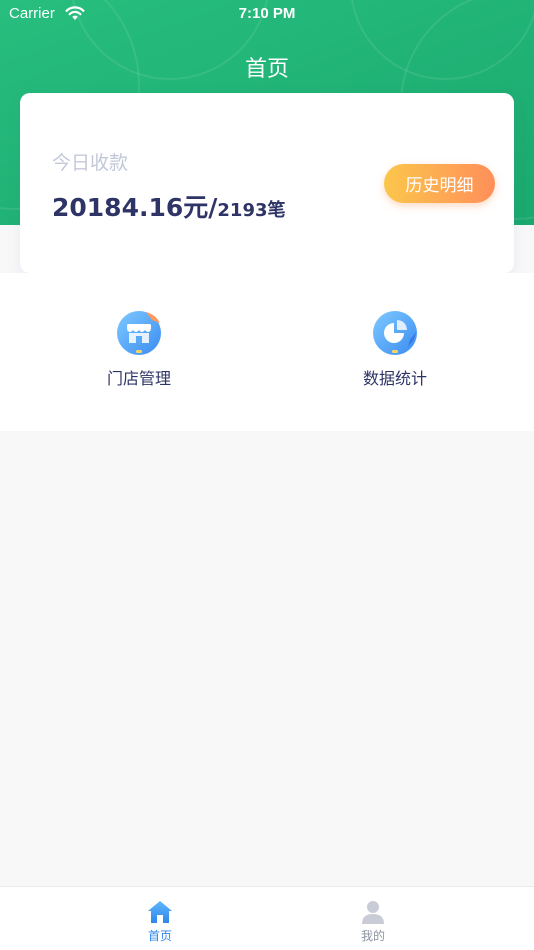 This screenshot has height=950, width=534. I want to click on page-title: 首页, so click(266, 69).